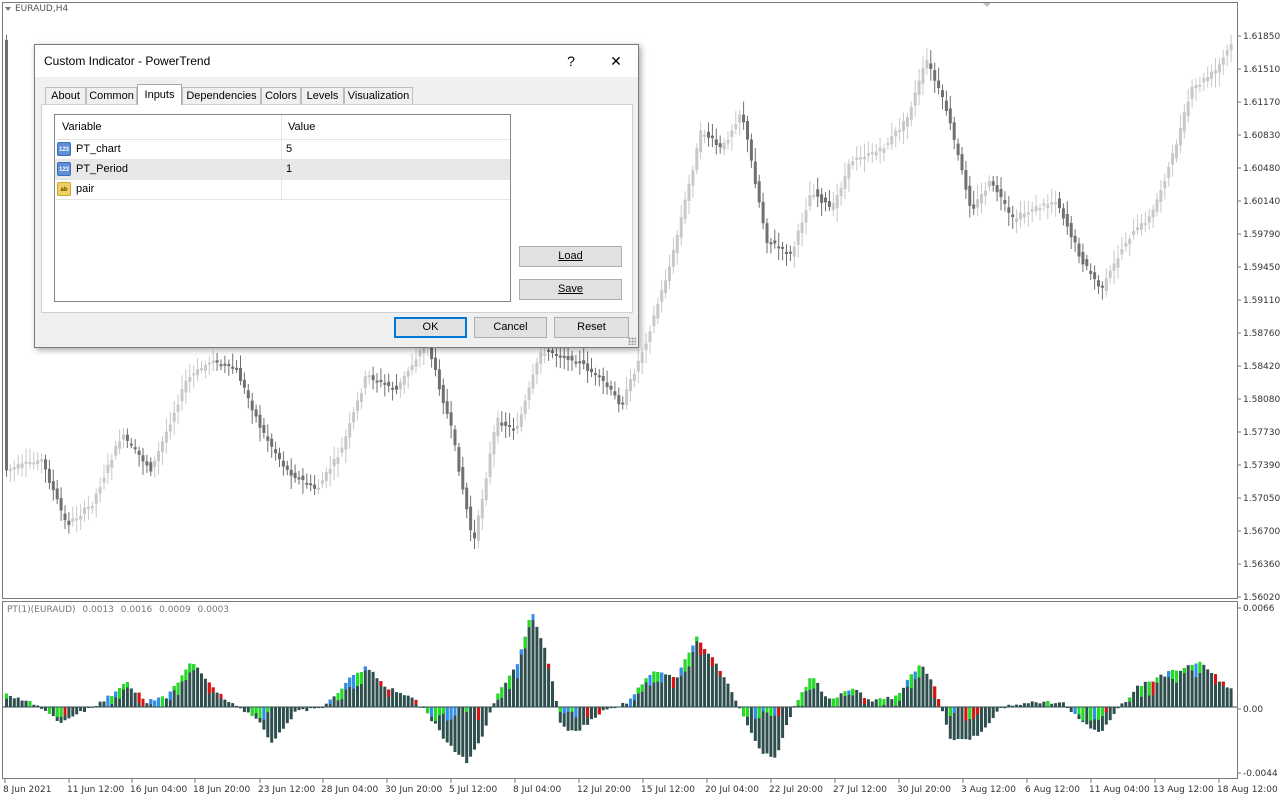 This screenshot has width=1280, height=800. What do you see at coordinates (632, 341) in the screenshot?
I see `resize-grip-icon` at bounding box center [632, 341].